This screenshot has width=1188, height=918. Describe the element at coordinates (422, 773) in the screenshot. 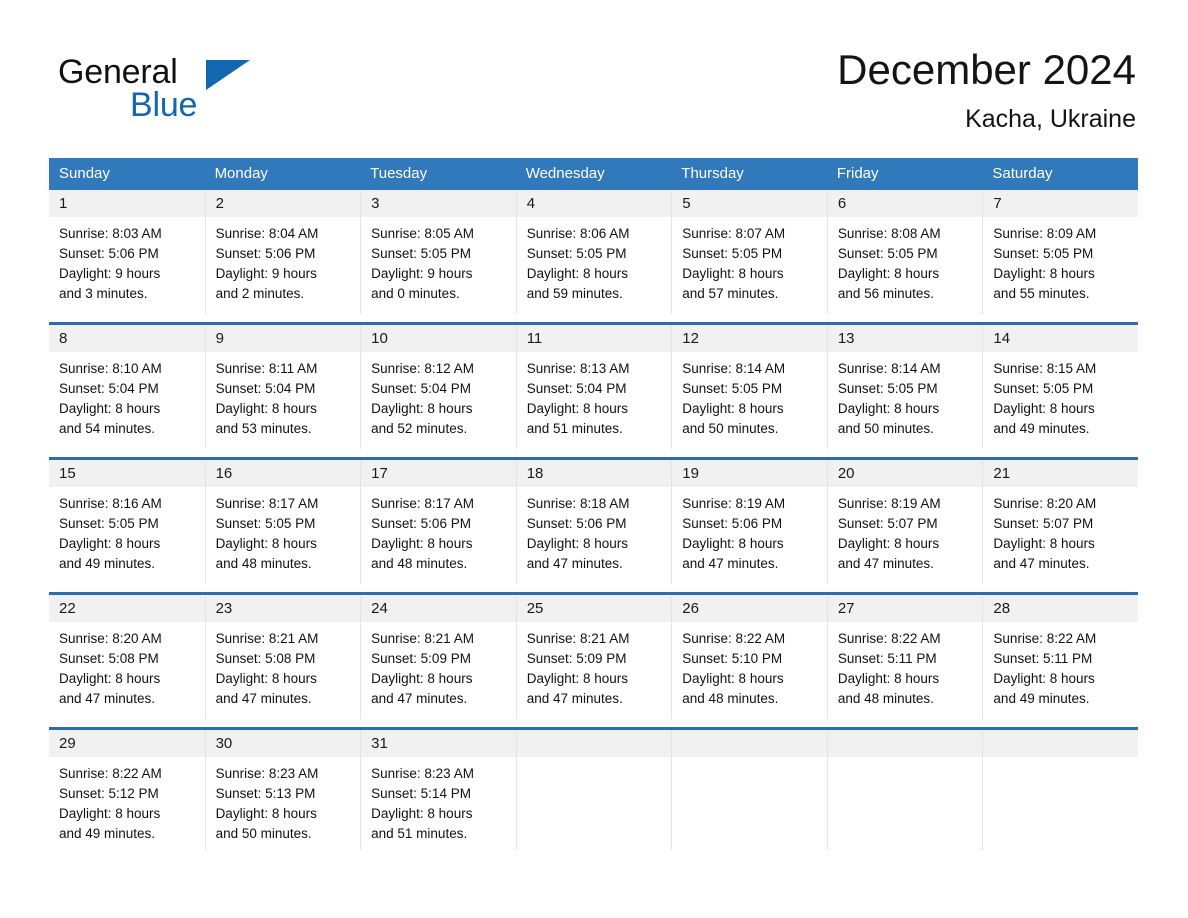

I see `sunrise-text: Sunrise: 8:23 AM` at that location.